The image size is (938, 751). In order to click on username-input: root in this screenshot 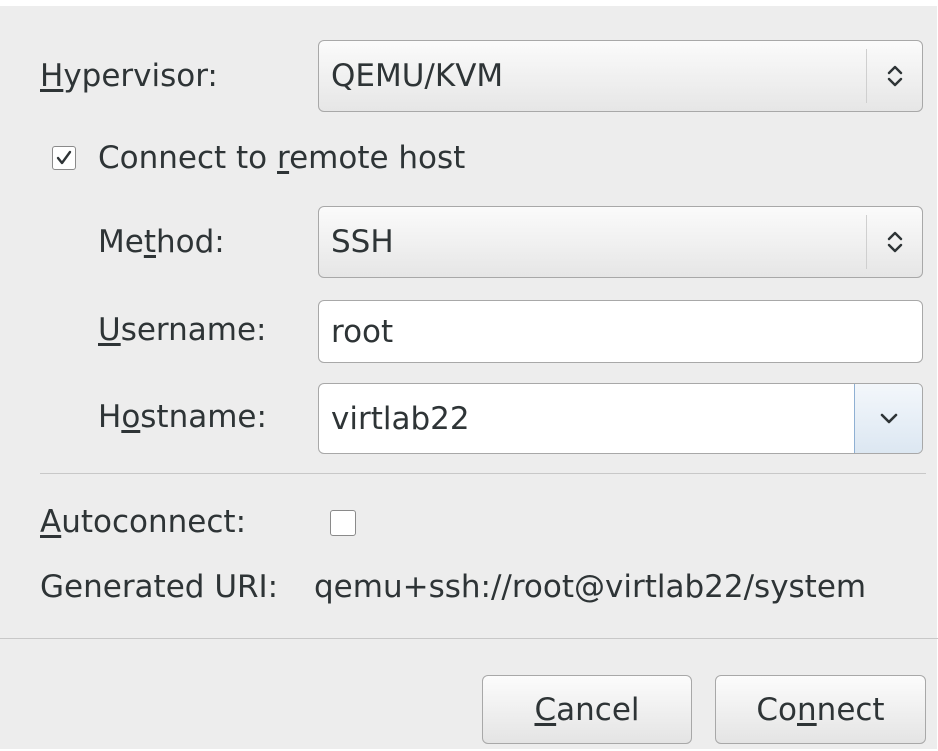, I will do `click(620, 331)`.